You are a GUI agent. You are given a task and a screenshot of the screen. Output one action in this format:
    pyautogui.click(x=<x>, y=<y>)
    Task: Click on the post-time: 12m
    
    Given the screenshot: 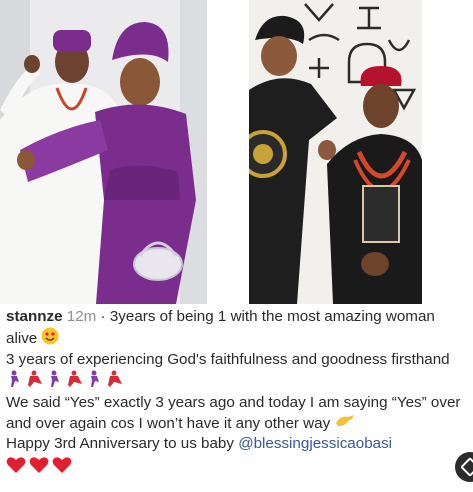 What is the action you would take?
    pyautogui.click(x=81, y=316)
    